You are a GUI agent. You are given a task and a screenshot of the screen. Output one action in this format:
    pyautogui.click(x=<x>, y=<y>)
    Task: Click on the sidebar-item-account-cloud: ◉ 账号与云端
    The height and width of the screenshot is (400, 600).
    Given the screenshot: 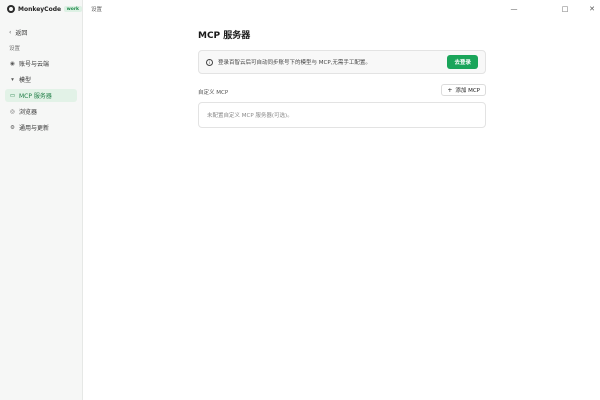 What is the action you would take?
    pyautogui.click(x=41, y=63)
    